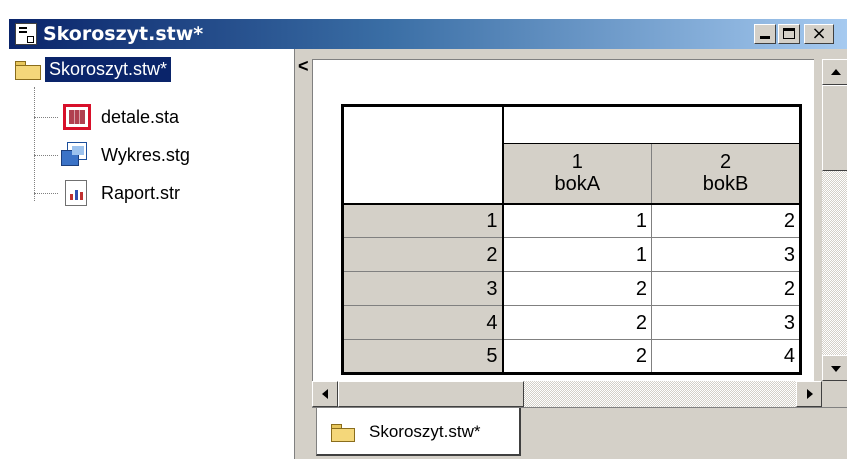 The height and width of the screenshot is (459, 847). Describe the element at coordinates (725, 162) in the screenshot. I see `column-number: 2` at that location.